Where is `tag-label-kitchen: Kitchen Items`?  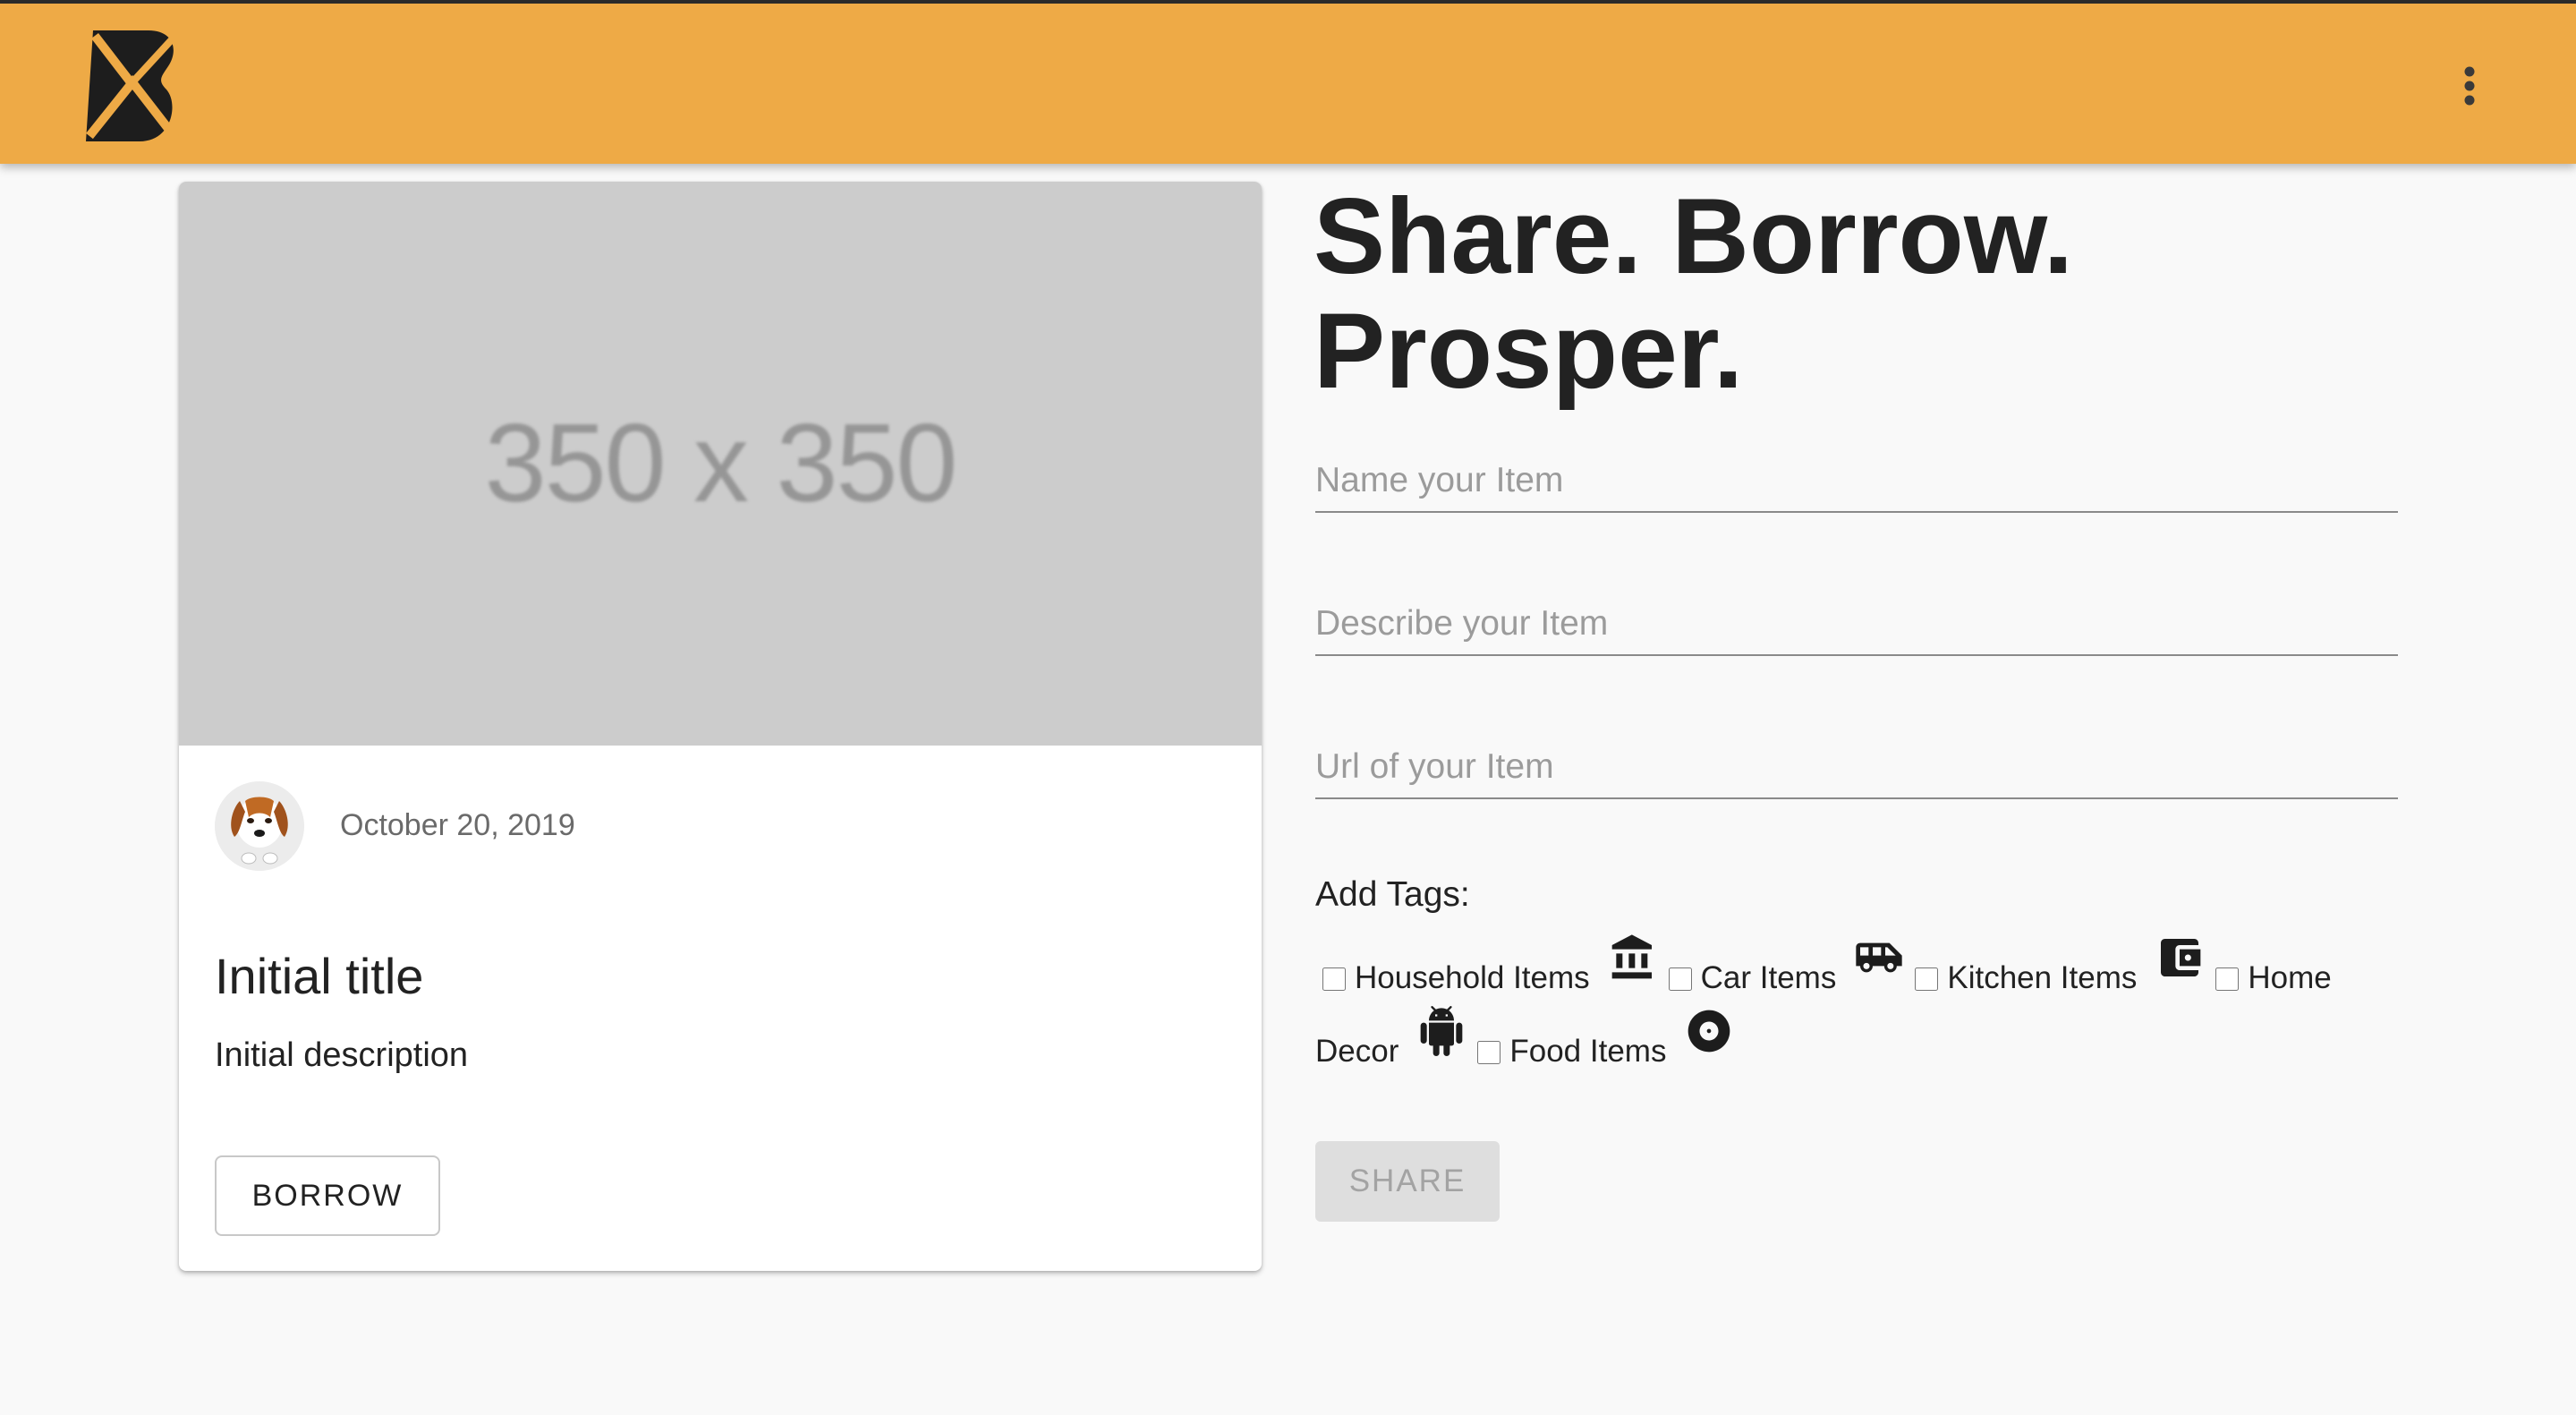
tag-label-kitchen: Kitchen Items is located at coordinates (2042, 977).